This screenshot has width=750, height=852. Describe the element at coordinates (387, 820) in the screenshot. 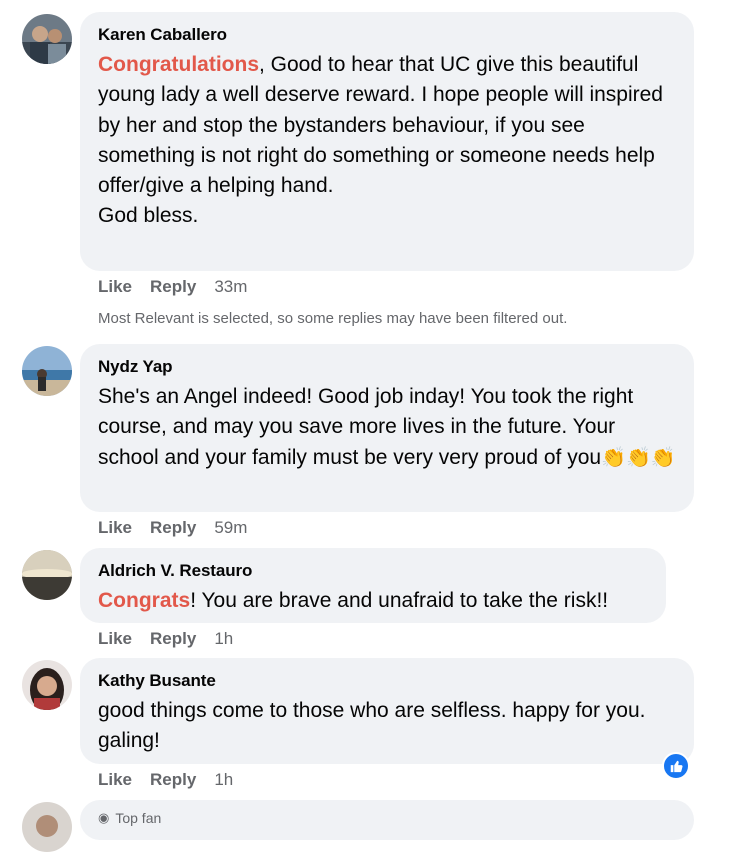

I see `comment-bubble` at that location.